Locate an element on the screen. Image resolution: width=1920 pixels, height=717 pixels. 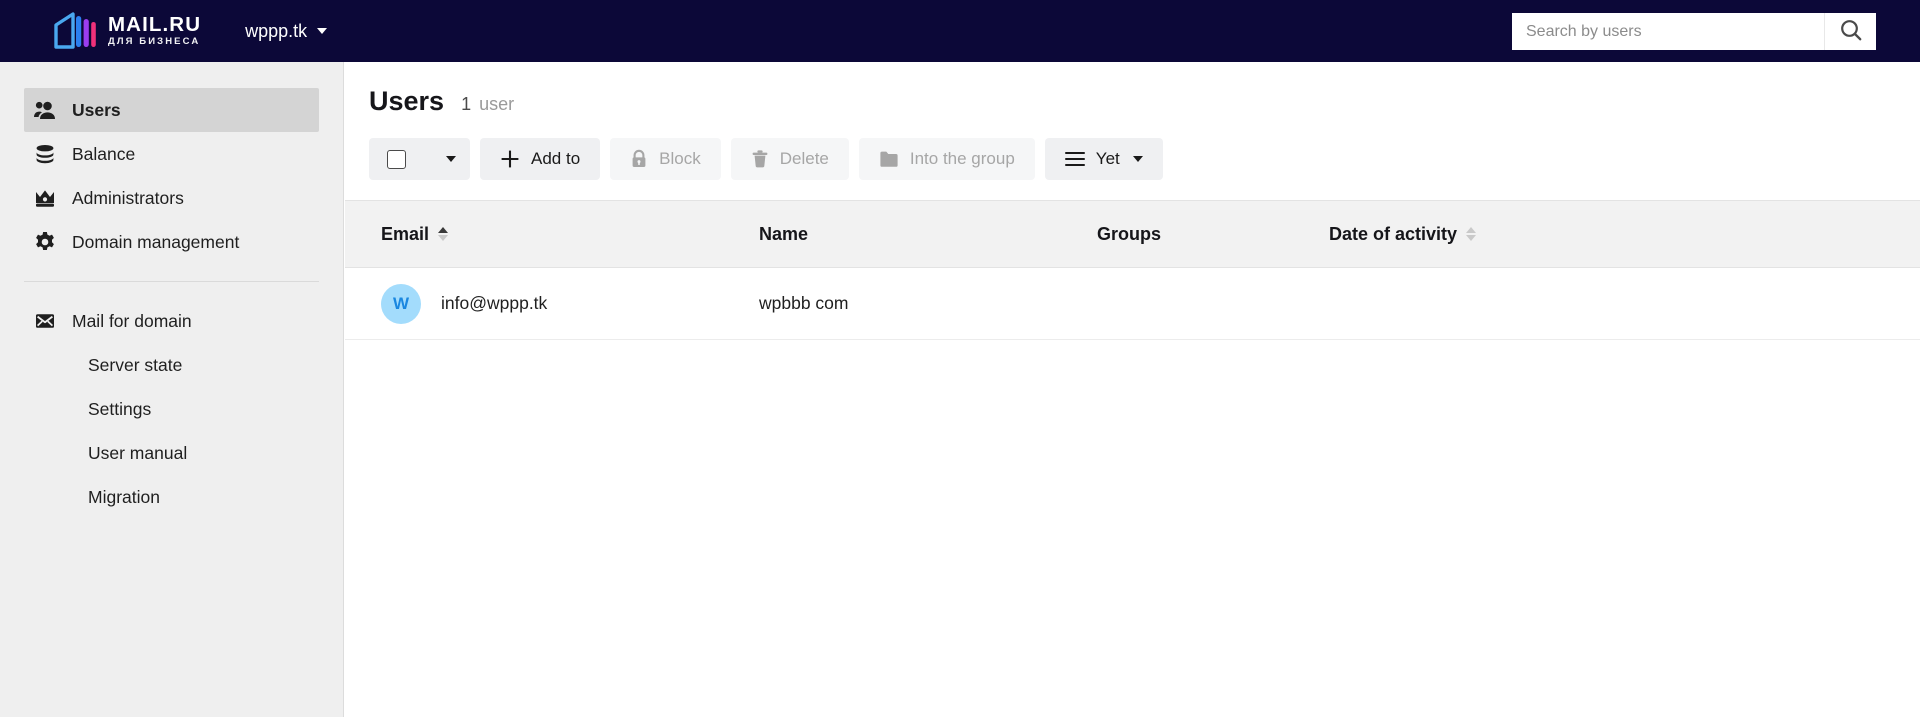
table-row: W info@wppp.tk wpbbb com is located at coordinates (1132, 304).